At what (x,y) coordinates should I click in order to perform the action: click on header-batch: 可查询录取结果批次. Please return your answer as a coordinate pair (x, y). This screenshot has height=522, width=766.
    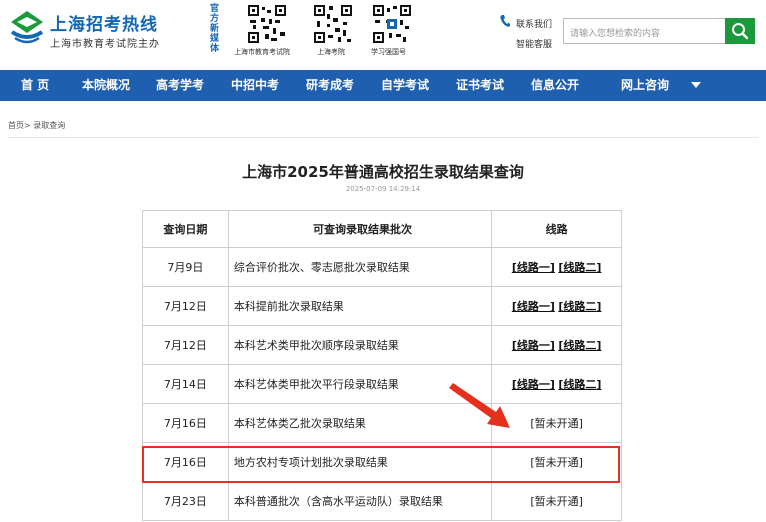
    Looking at the image, I should click on (360, 229).